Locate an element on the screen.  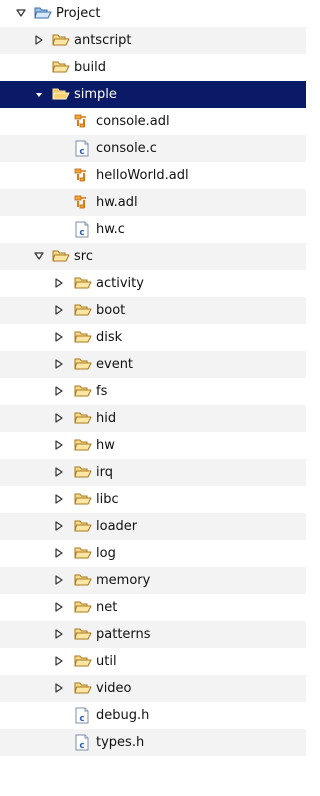
tree-item-label: fs is located at coordinates (102, 391).